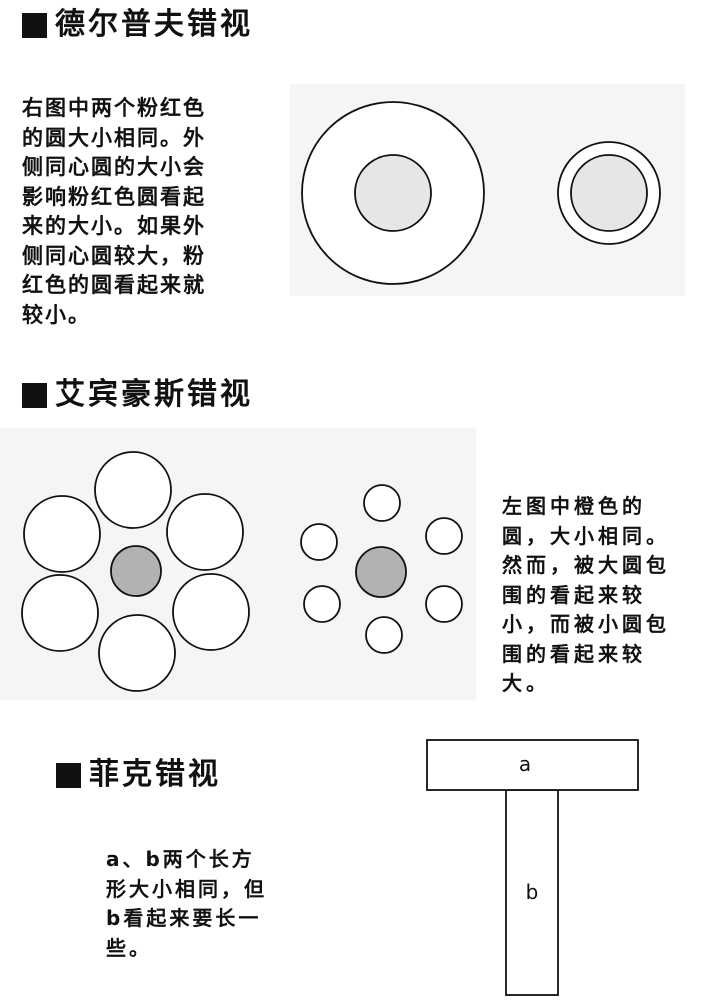  What do you see at coordinates (525, 764) in the screenshot?
I see `label-a: a` at bounding box center [525, 764].